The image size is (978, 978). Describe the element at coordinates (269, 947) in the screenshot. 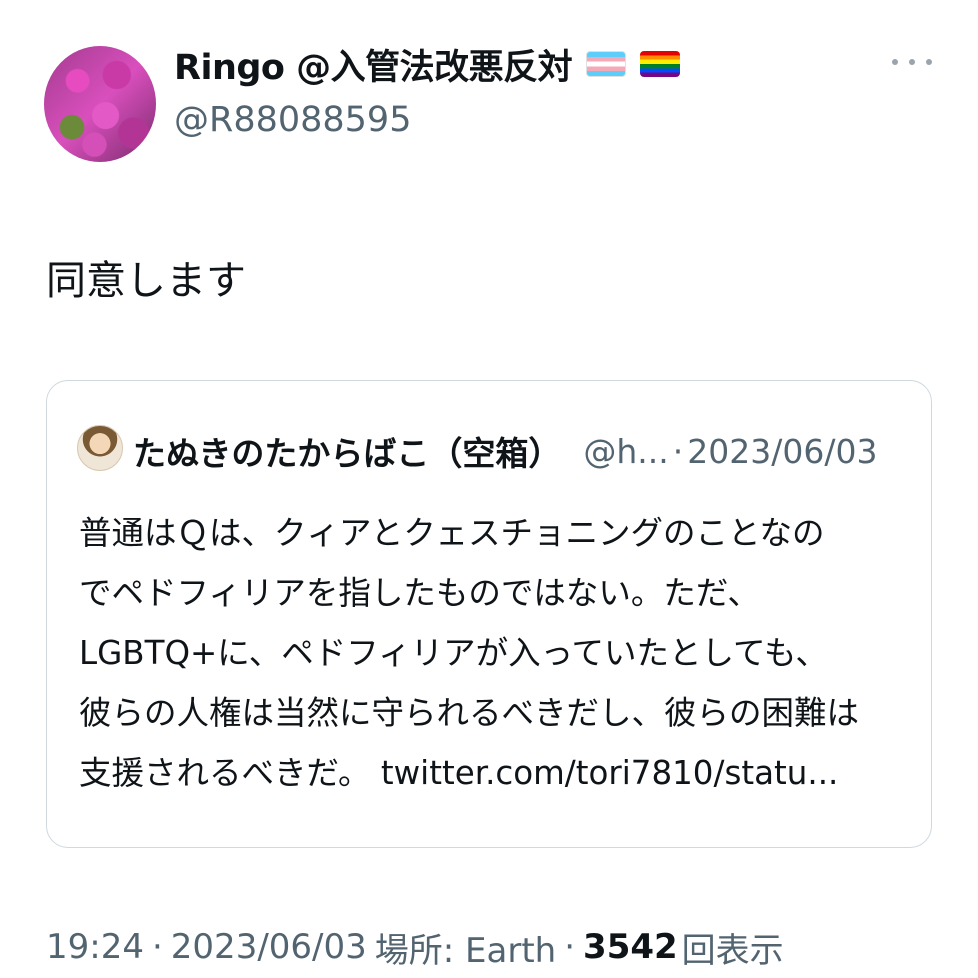

I see `tweet-date: 2023/06/03` at that location.